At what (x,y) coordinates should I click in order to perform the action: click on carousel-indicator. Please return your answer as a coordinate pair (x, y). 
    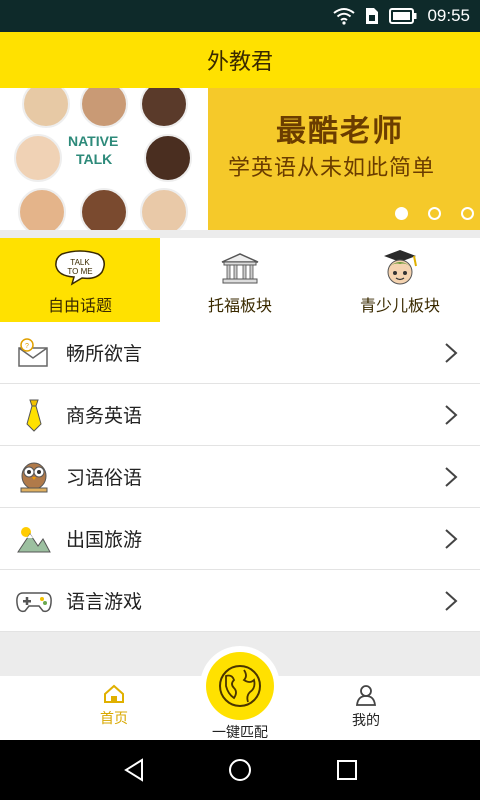
    Looking at the image, I should click on (434, 213).